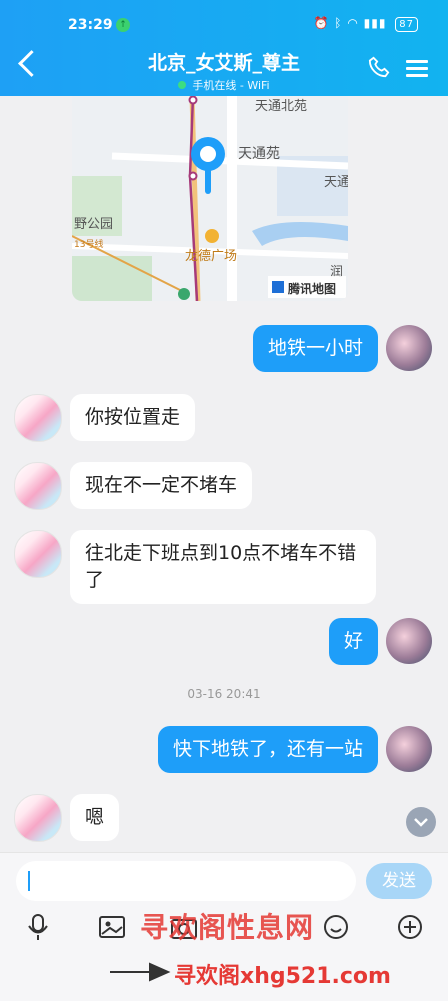 The image size is (448, 1001). I want to click on app-notification-icon: ↑, so click(123, 25).